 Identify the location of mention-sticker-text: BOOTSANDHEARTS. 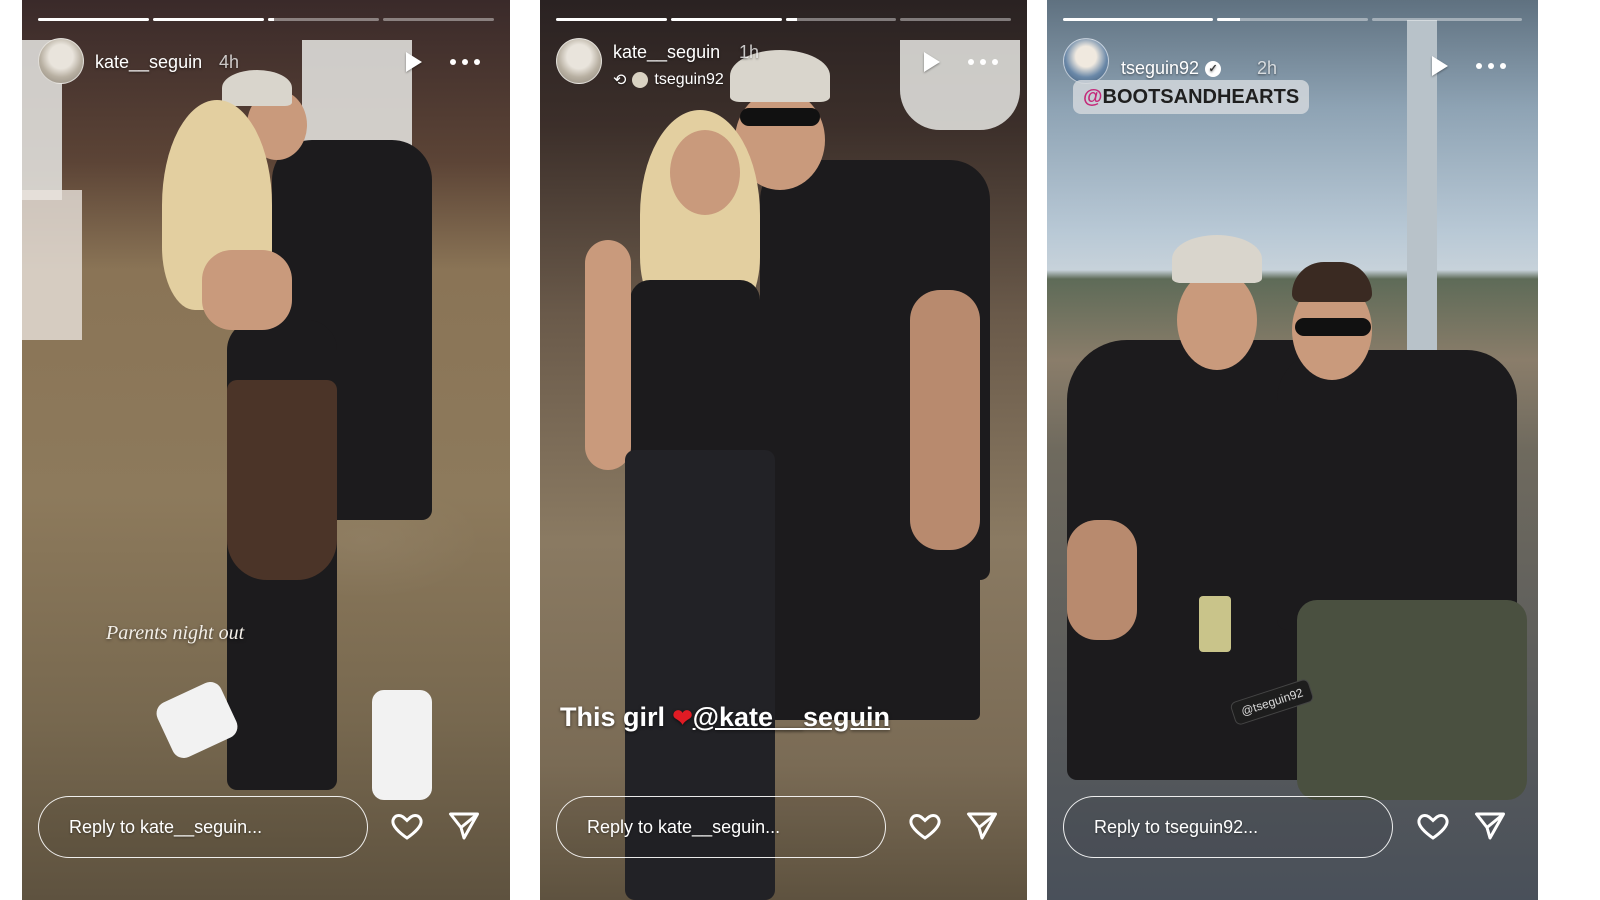
(1201, 97).